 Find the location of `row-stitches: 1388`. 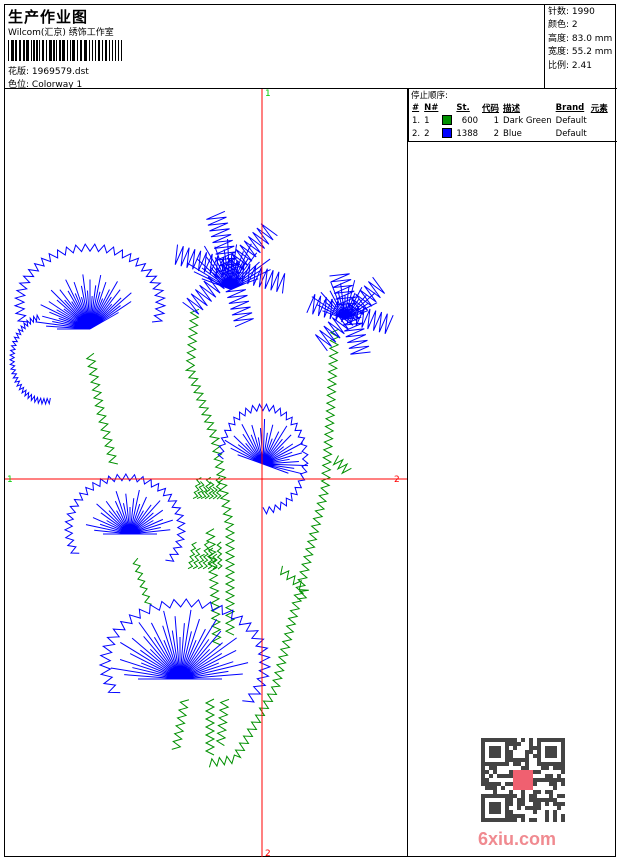

row-stitches: 1388 is located at coordinates (467, 133).